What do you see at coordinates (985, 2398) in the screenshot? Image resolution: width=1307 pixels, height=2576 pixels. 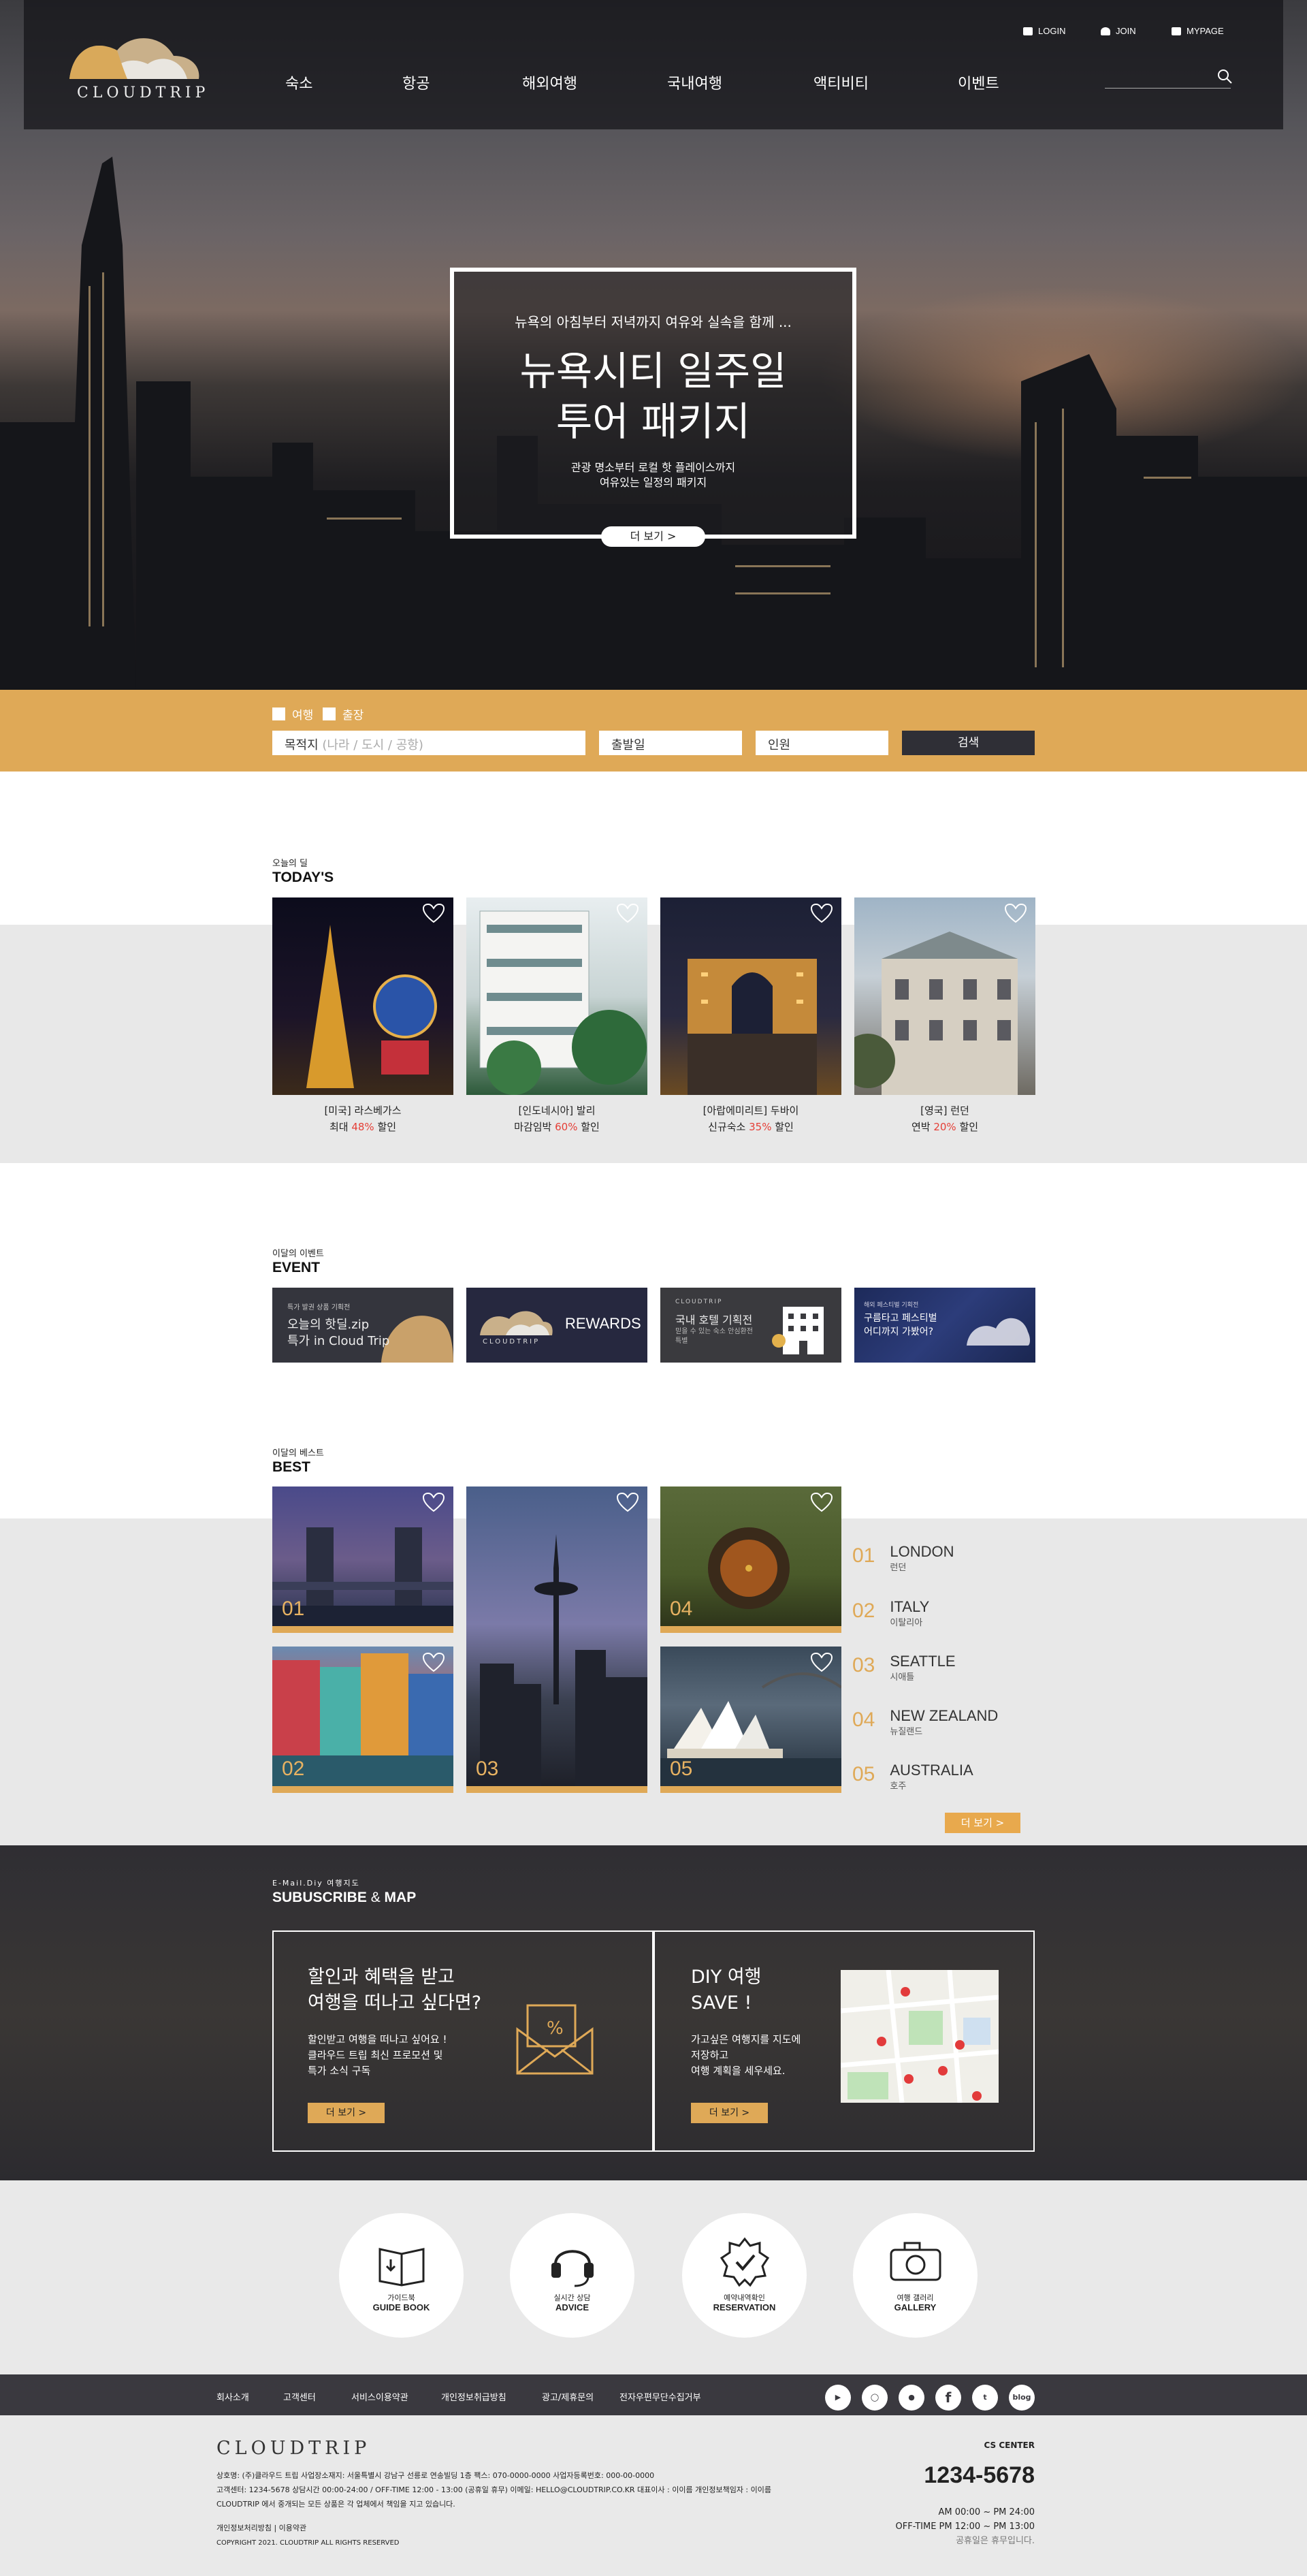 I see `twitter-icon: t` at bounding box center [985, 2398].